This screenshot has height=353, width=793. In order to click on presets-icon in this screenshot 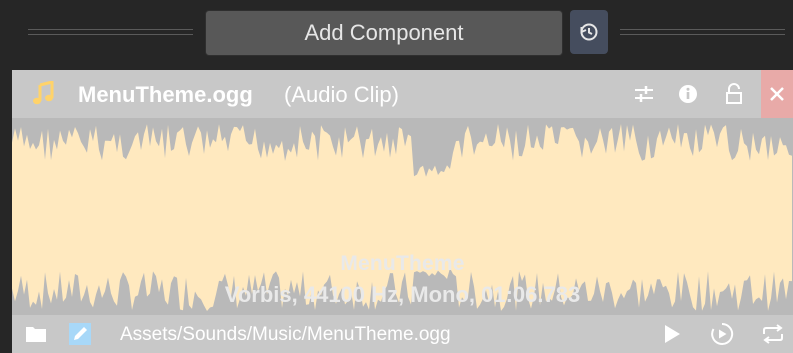, I will do `click(644, 94)`.